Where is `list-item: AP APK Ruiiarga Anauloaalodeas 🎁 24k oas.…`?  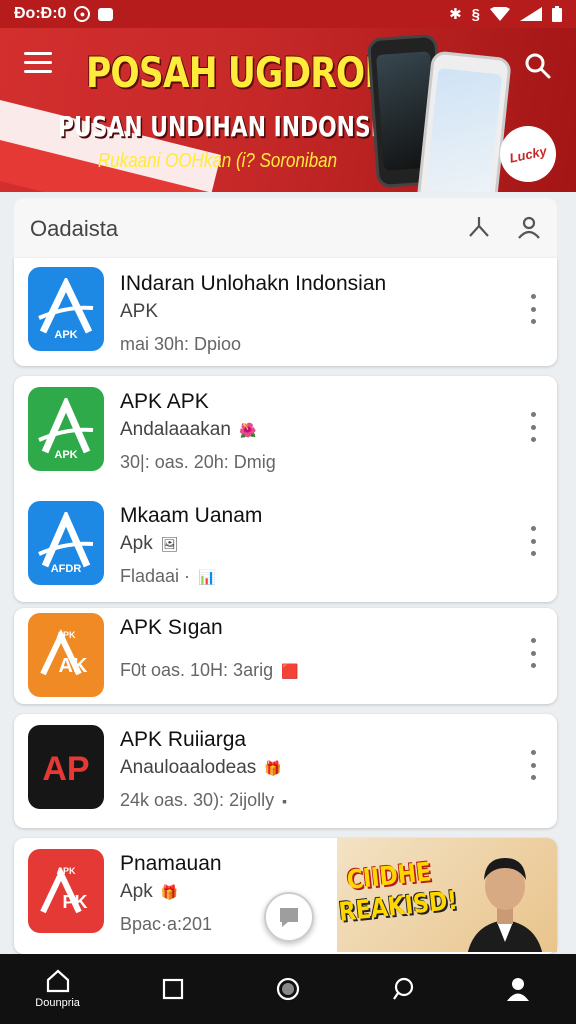
list-item: AP APK Ruiiarga Anauloaalodeas 🎁 24k oas.… is located at coordinates (285, 769).